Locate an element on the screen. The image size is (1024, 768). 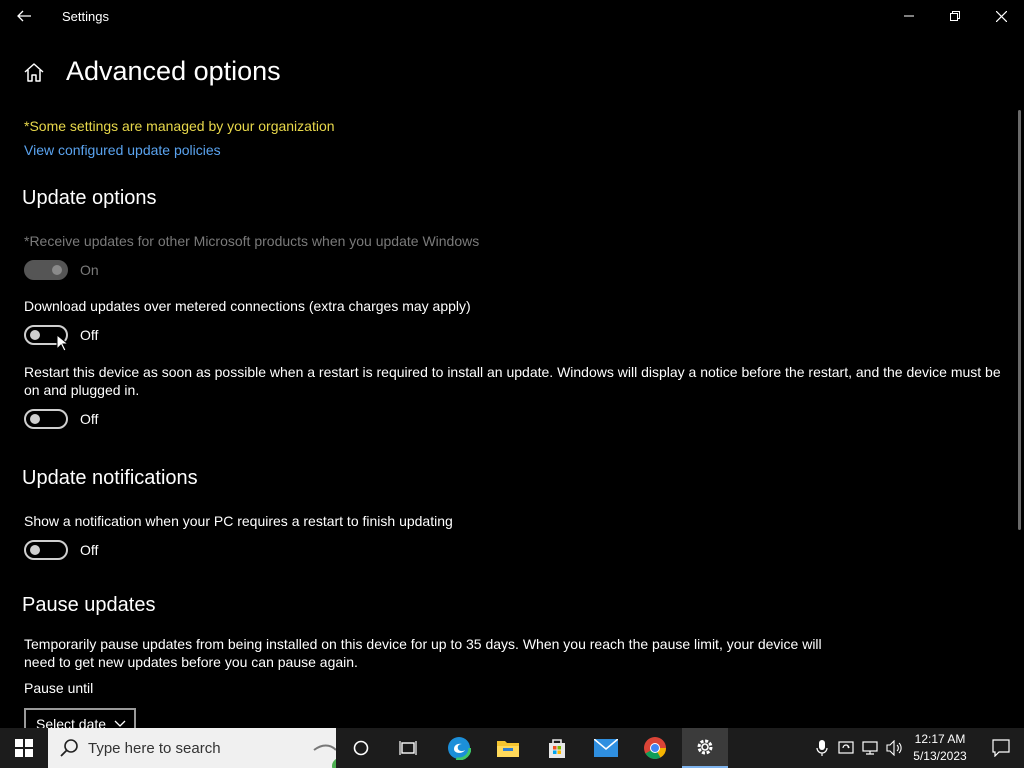
update-options-heading: Update options is located at coordinates (89, 198).